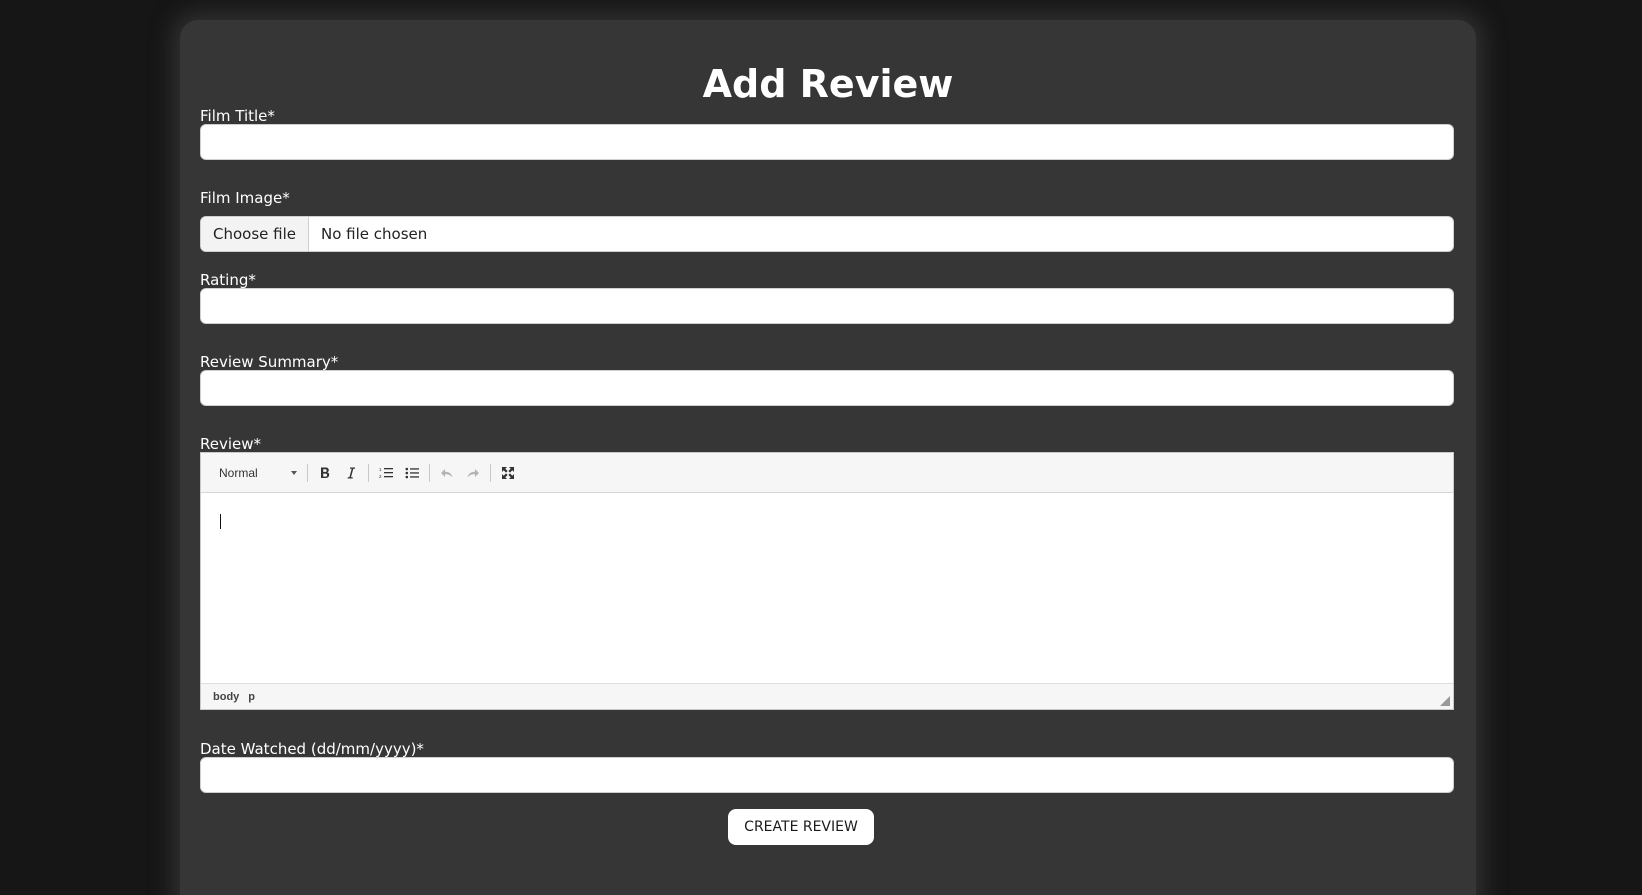 This screenshot has width=1642, height=895. I want to click on date-watched-label: Date Watched (dd/mm/yyyy)*, so click(312, 749).